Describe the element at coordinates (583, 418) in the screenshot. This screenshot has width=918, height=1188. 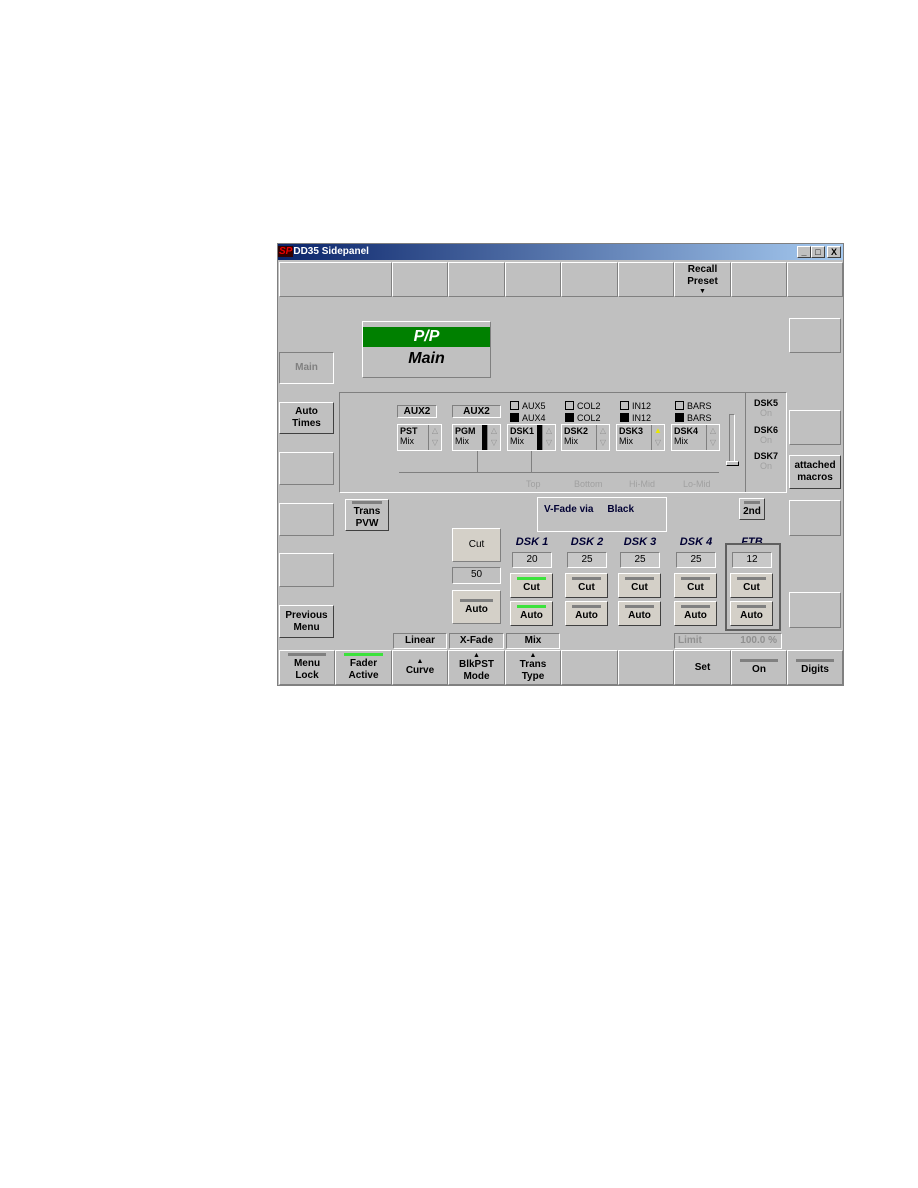
I see `dsk2-key-option: COL2` at that location.